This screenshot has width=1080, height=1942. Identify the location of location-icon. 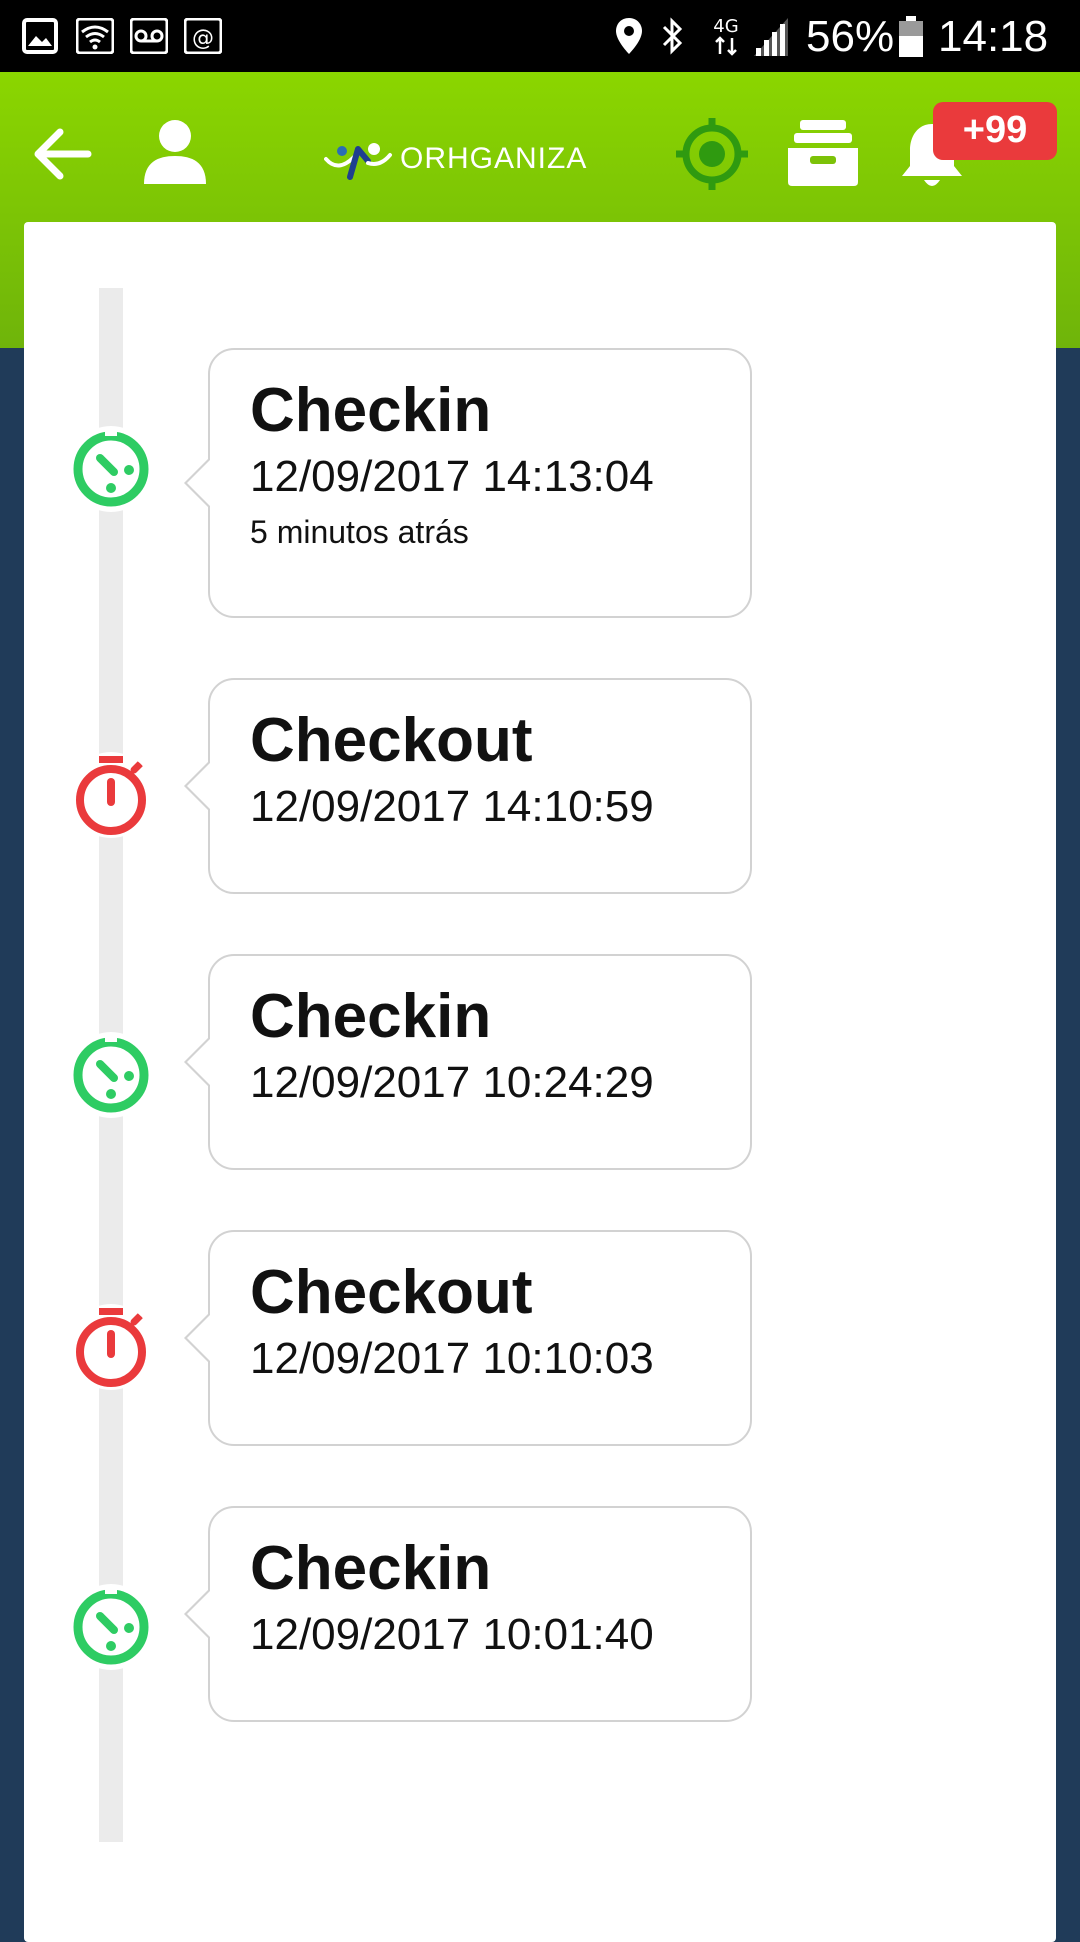
(629, 36).